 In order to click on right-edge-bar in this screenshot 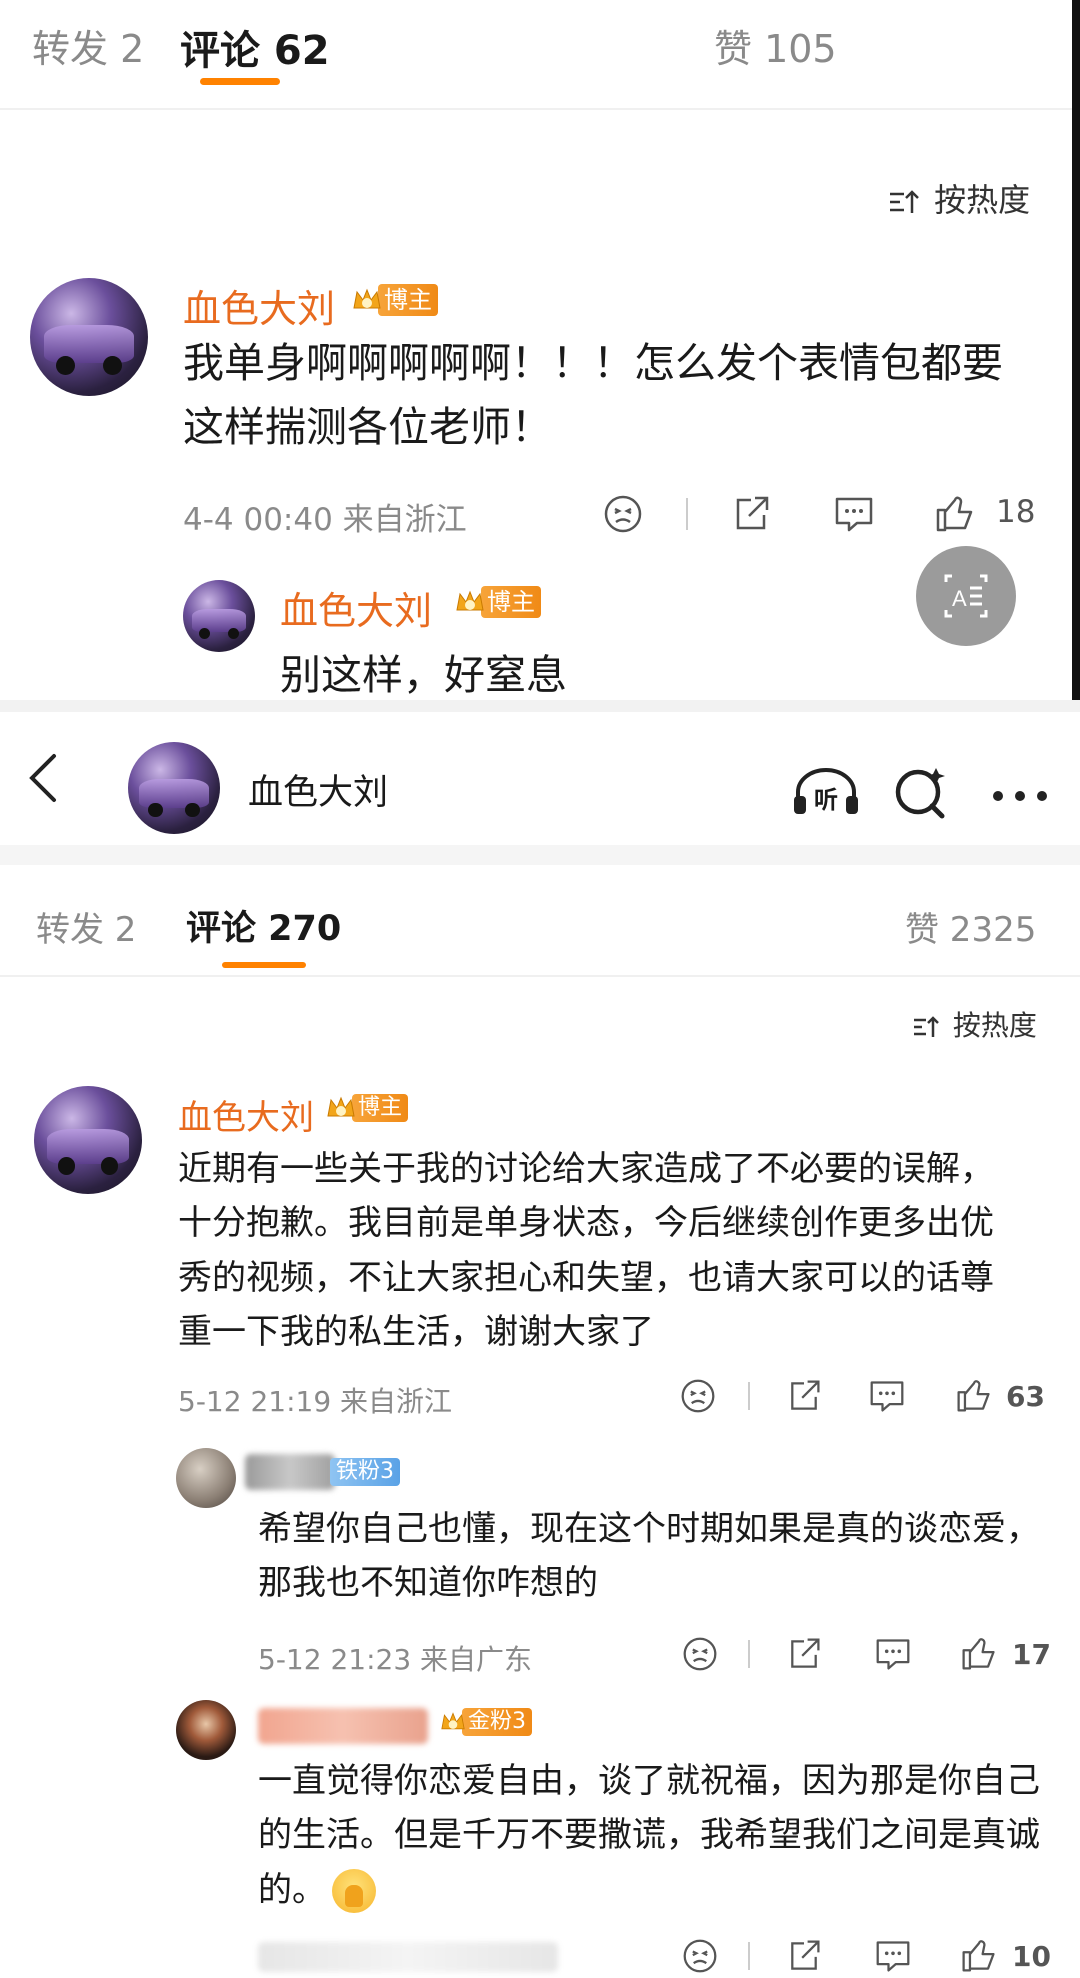, I will do `click(1076, 350)`.